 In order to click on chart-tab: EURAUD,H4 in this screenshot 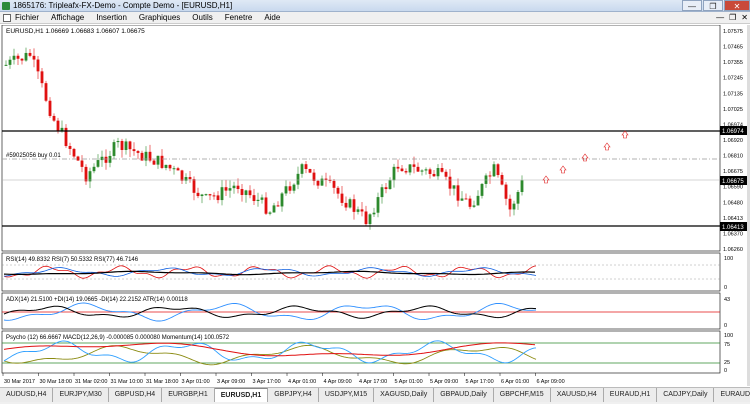, I will do `click(732, 395)`.